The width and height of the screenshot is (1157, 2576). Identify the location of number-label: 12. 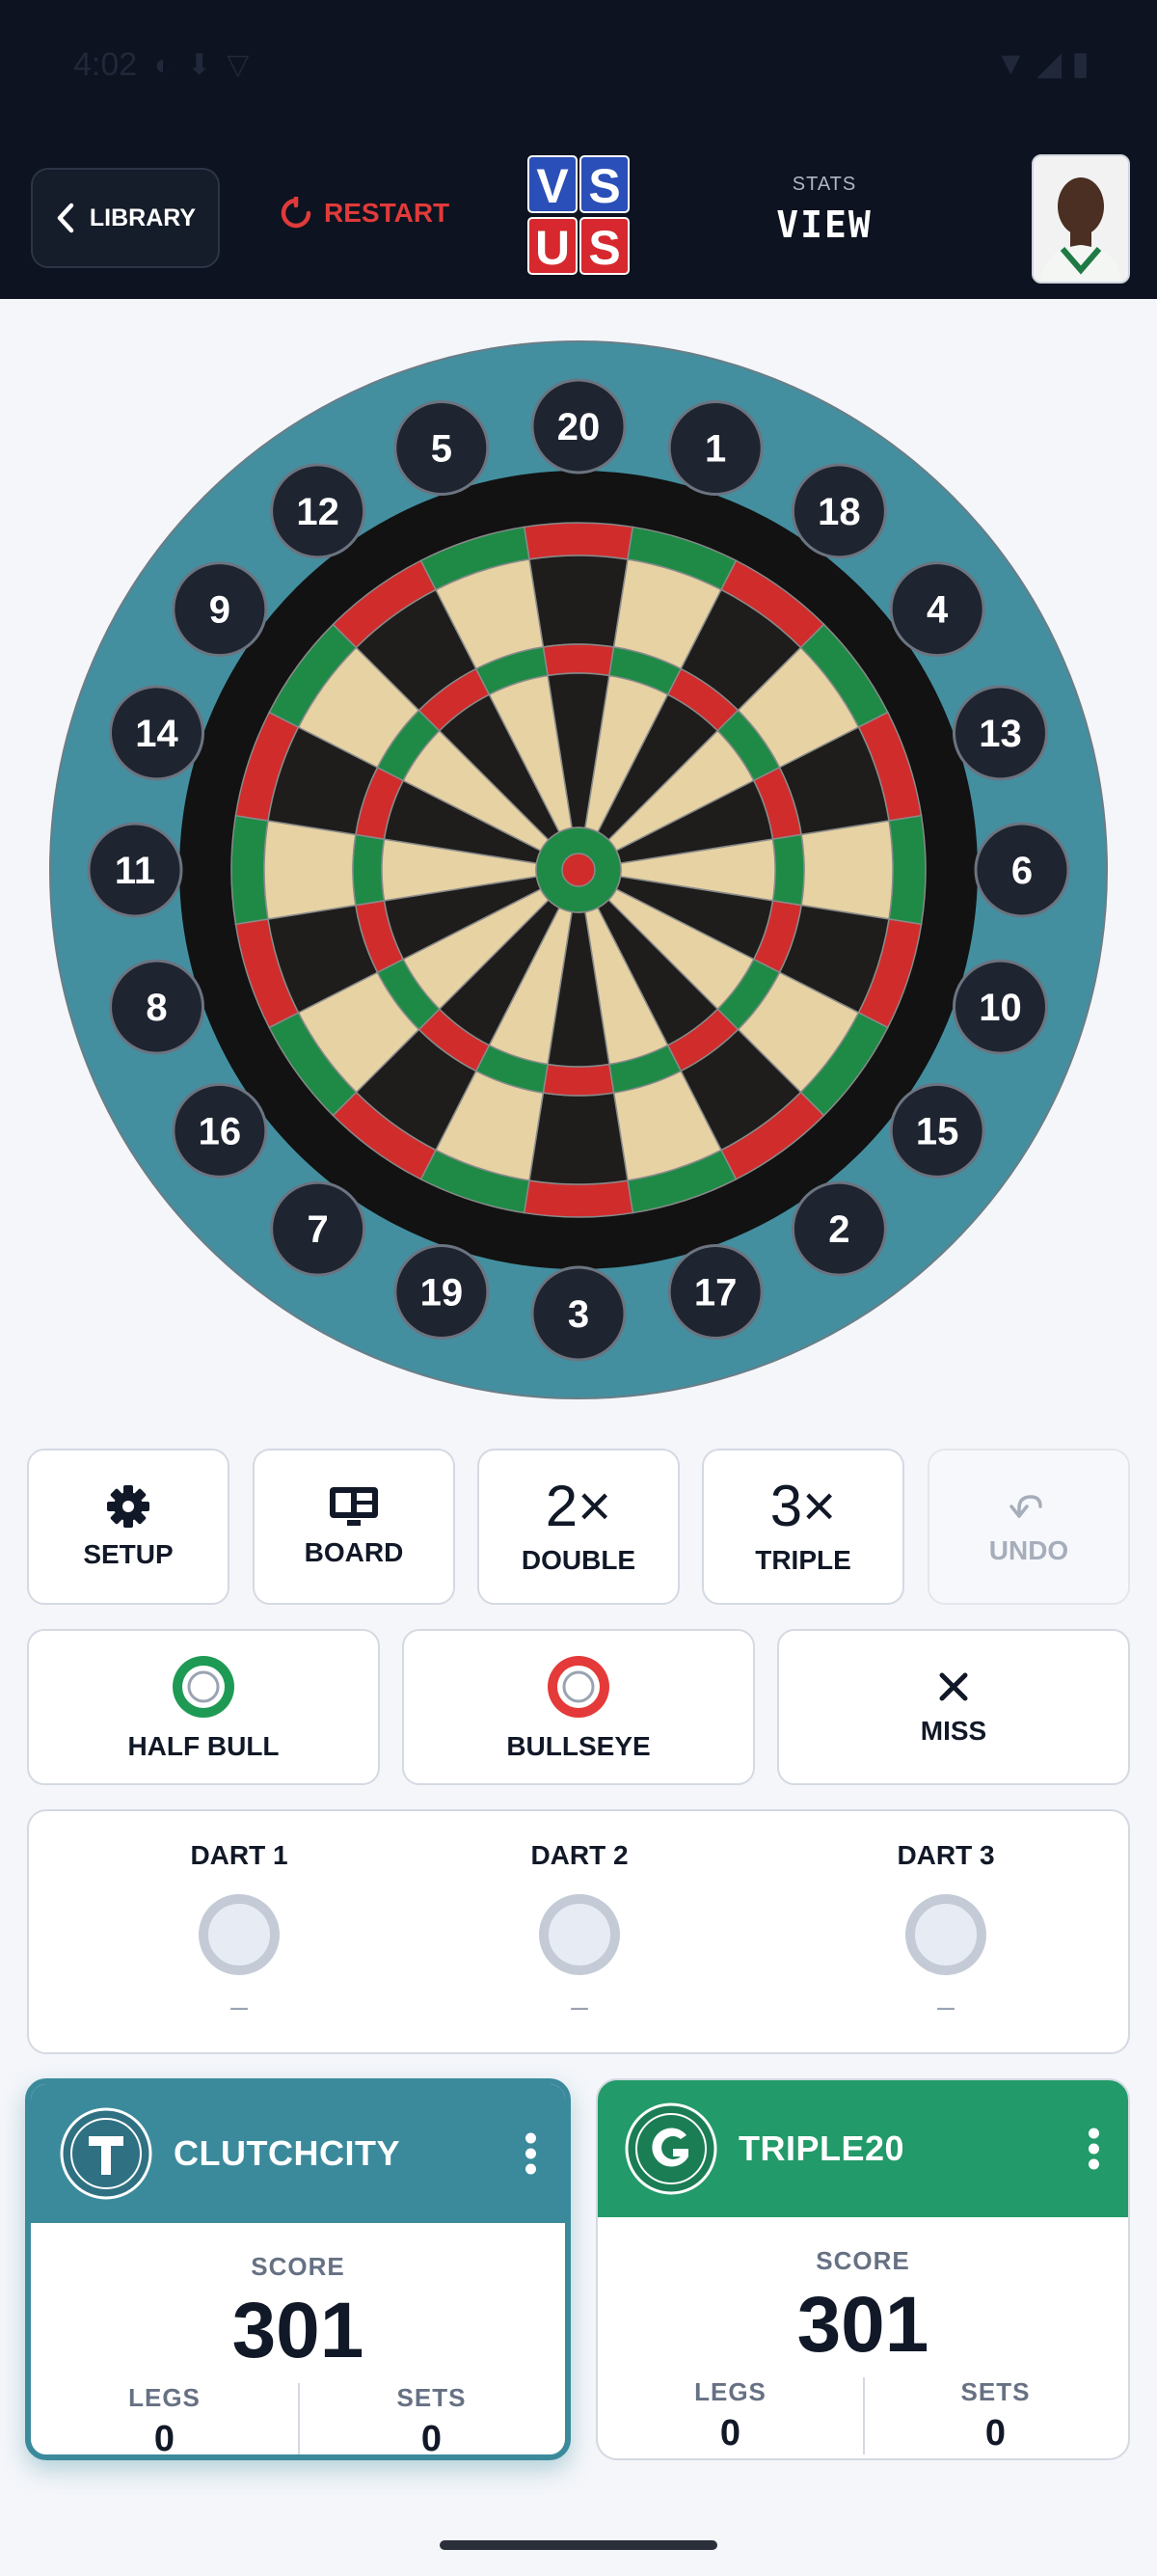
(317, 512).